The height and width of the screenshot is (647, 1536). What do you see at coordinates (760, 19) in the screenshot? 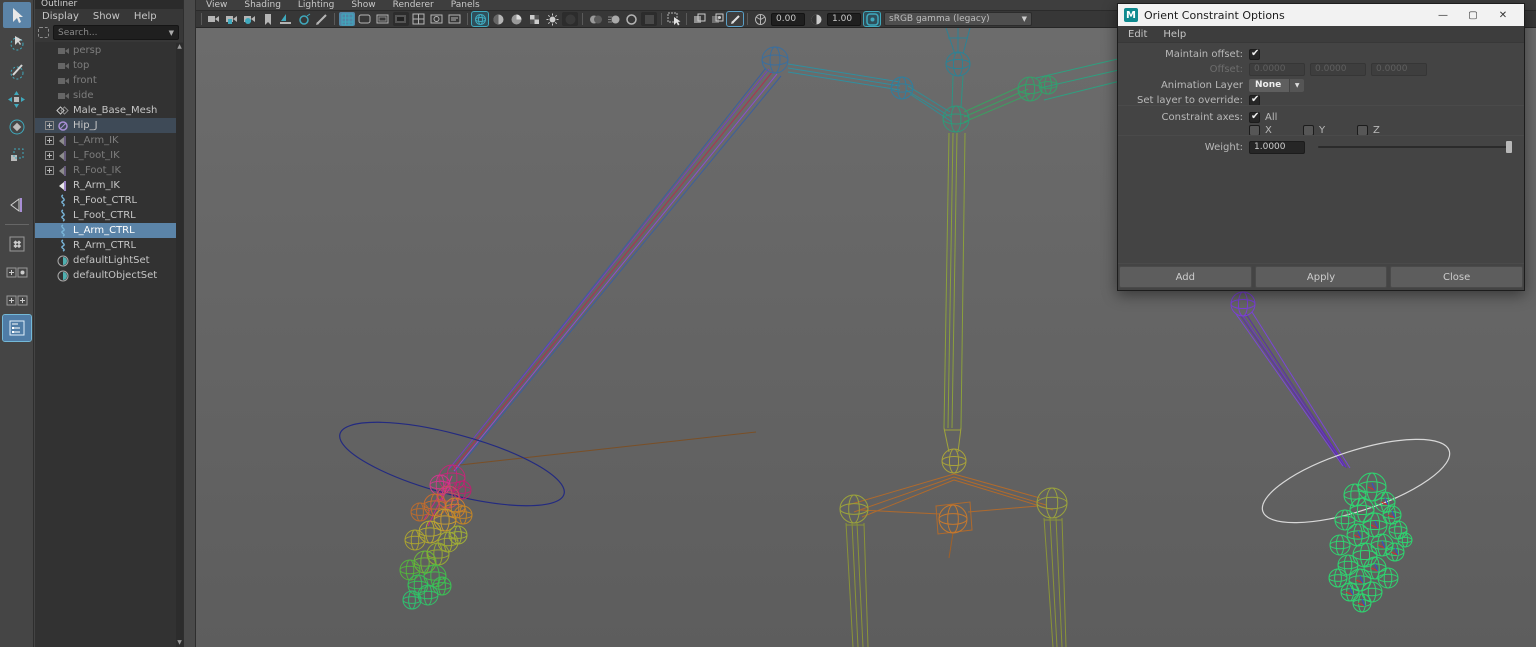
I see `exposure-icon` at bounding box center [760, 19].